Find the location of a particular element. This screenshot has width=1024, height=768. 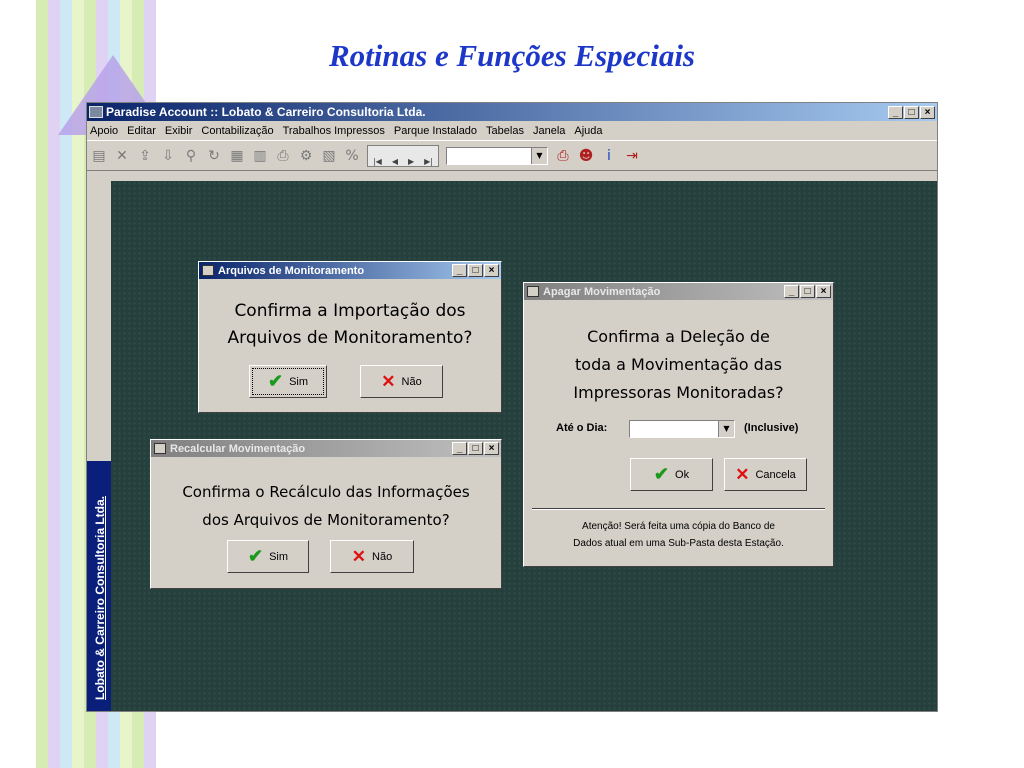

export-icon: ⇪ is located at coordinates (145, 156).